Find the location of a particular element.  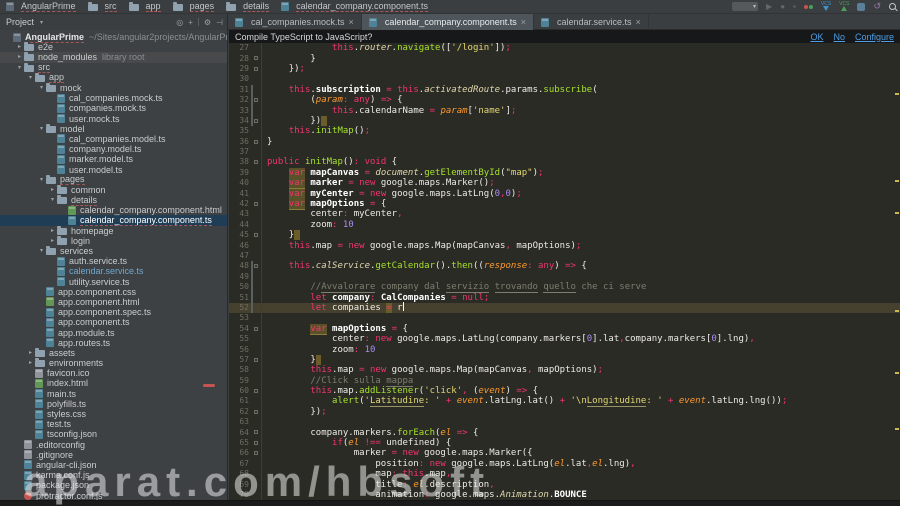

code-line: 34 }) is located at coordinates (564, 121).